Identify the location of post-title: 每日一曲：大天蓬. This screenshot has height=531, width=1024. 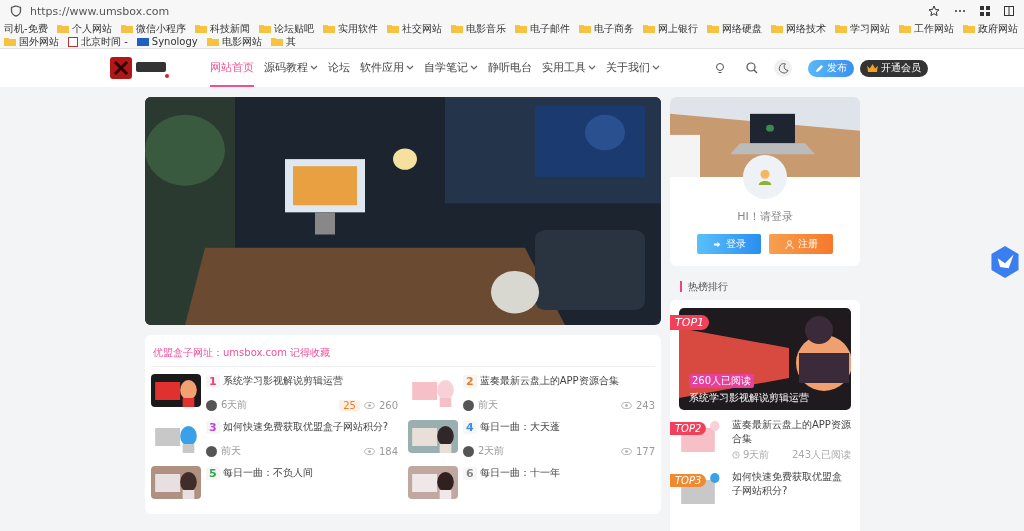
(519, 427).